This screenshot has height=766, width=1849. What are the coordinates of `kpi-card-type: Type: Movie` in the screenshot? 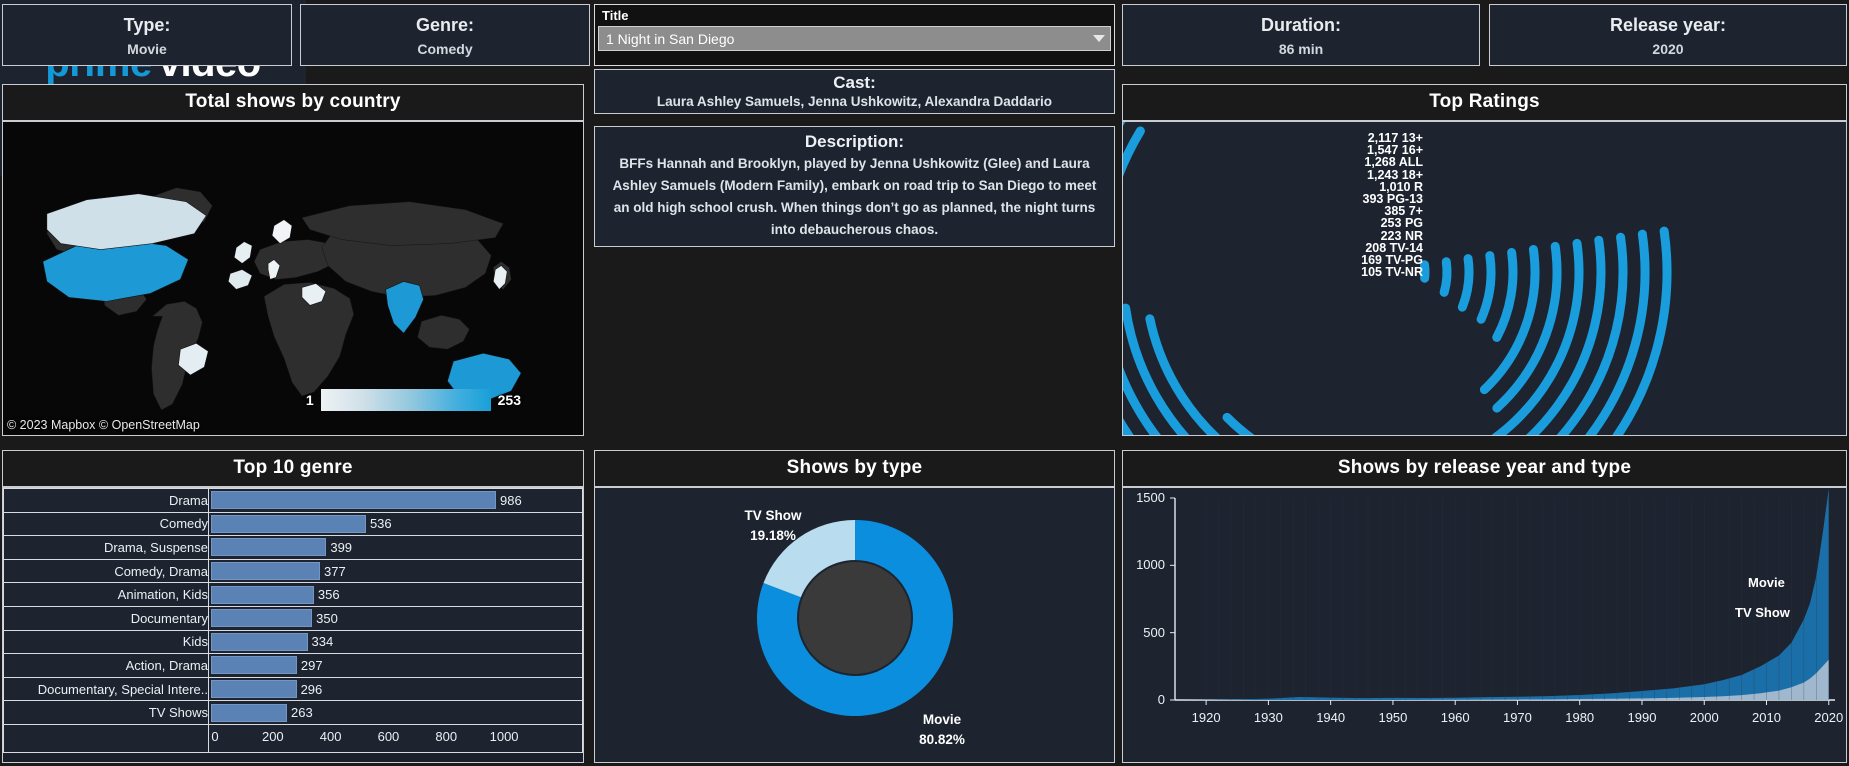 It's located at (147, 35).